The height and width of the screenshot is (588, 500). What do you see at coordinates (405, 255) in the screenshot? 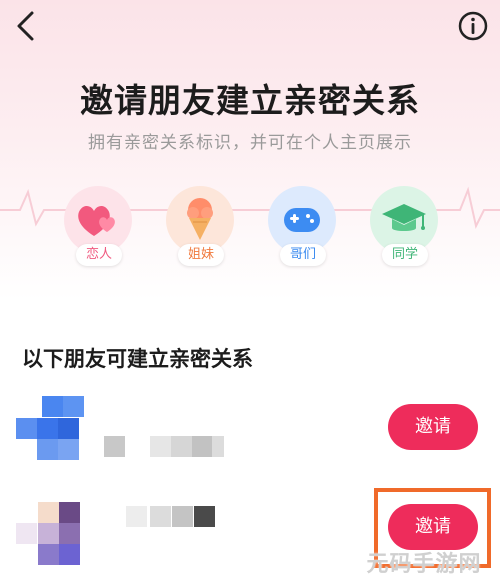
I see `relation-classmates-label: 同学` at bounding box center [405, 255].